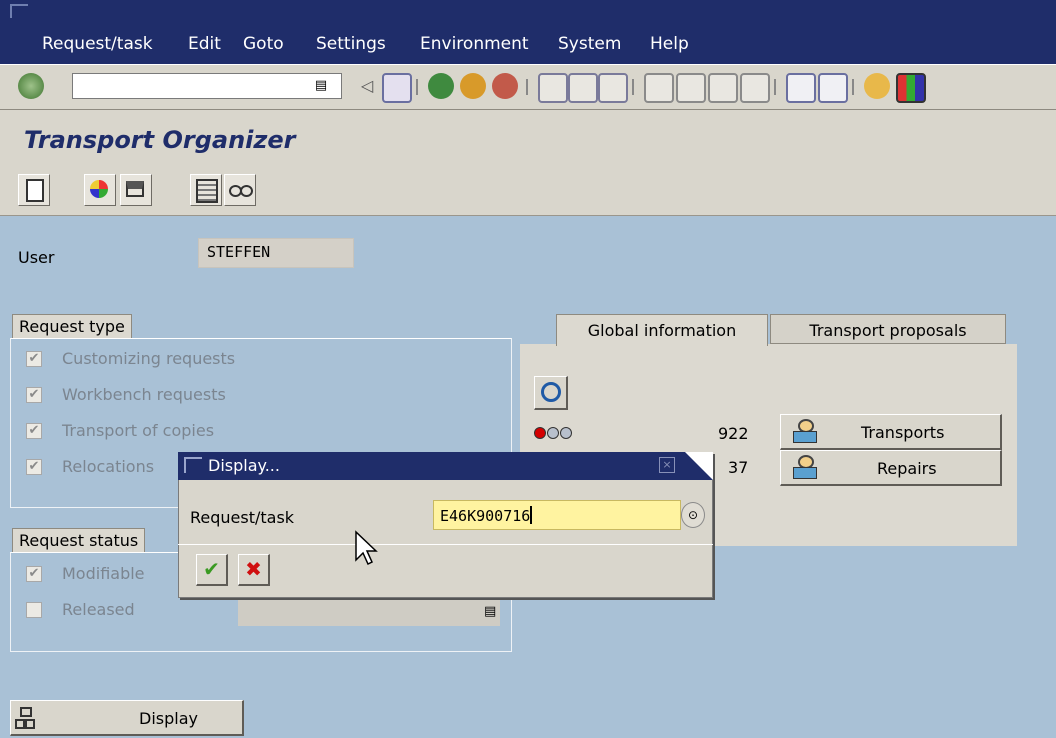 Image resolution: width=1056 pixels, height=738 pixels. What do you see at coordinates (367, 86) in the screenshot?
I see `back-arrow-icon: ◁` at bounding box center [367, 86].